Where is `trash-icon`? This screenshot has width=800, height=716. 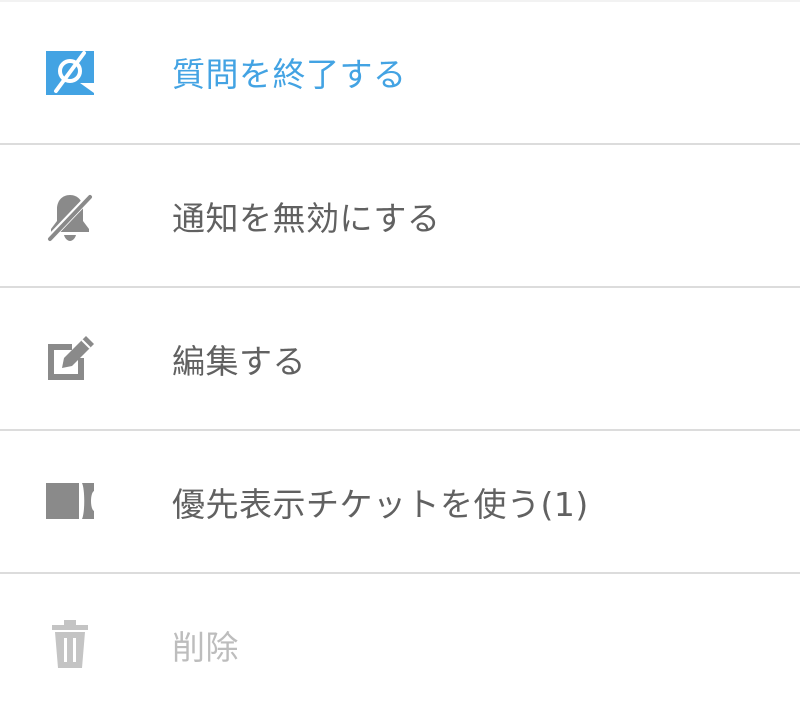 trash-icon is located at coordinates (70, 644).